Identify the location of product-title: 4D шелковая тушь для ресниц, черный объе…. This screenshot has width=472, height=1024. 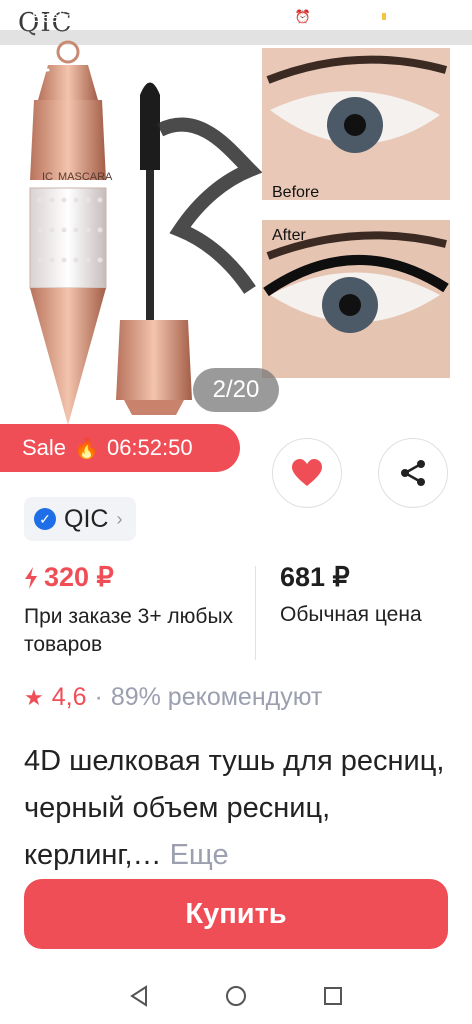
(236, 808).